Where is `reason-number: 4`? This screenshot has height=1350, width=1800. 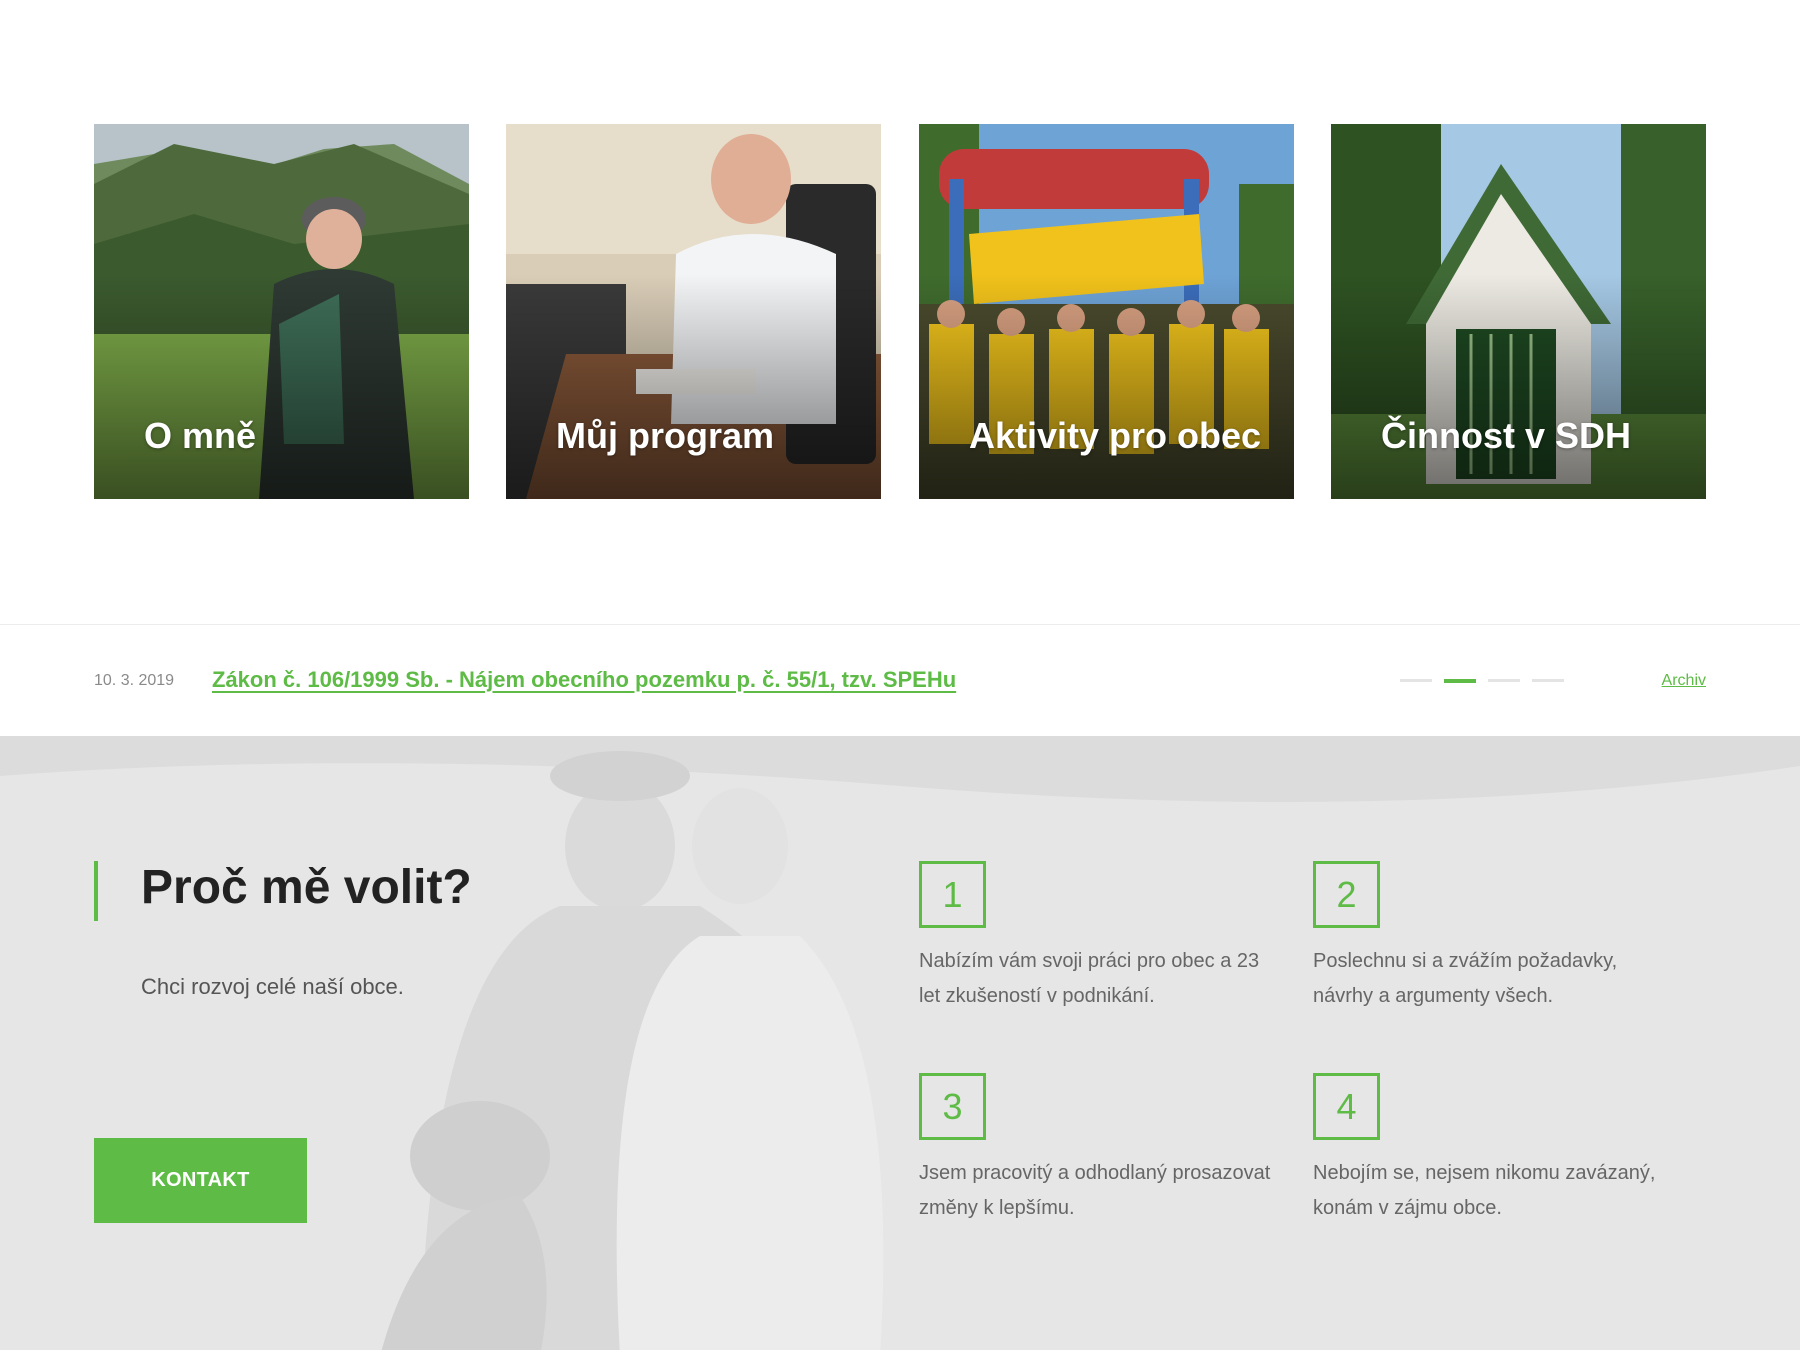
reason-number: 4 is located at coordinates (1346, 1106).